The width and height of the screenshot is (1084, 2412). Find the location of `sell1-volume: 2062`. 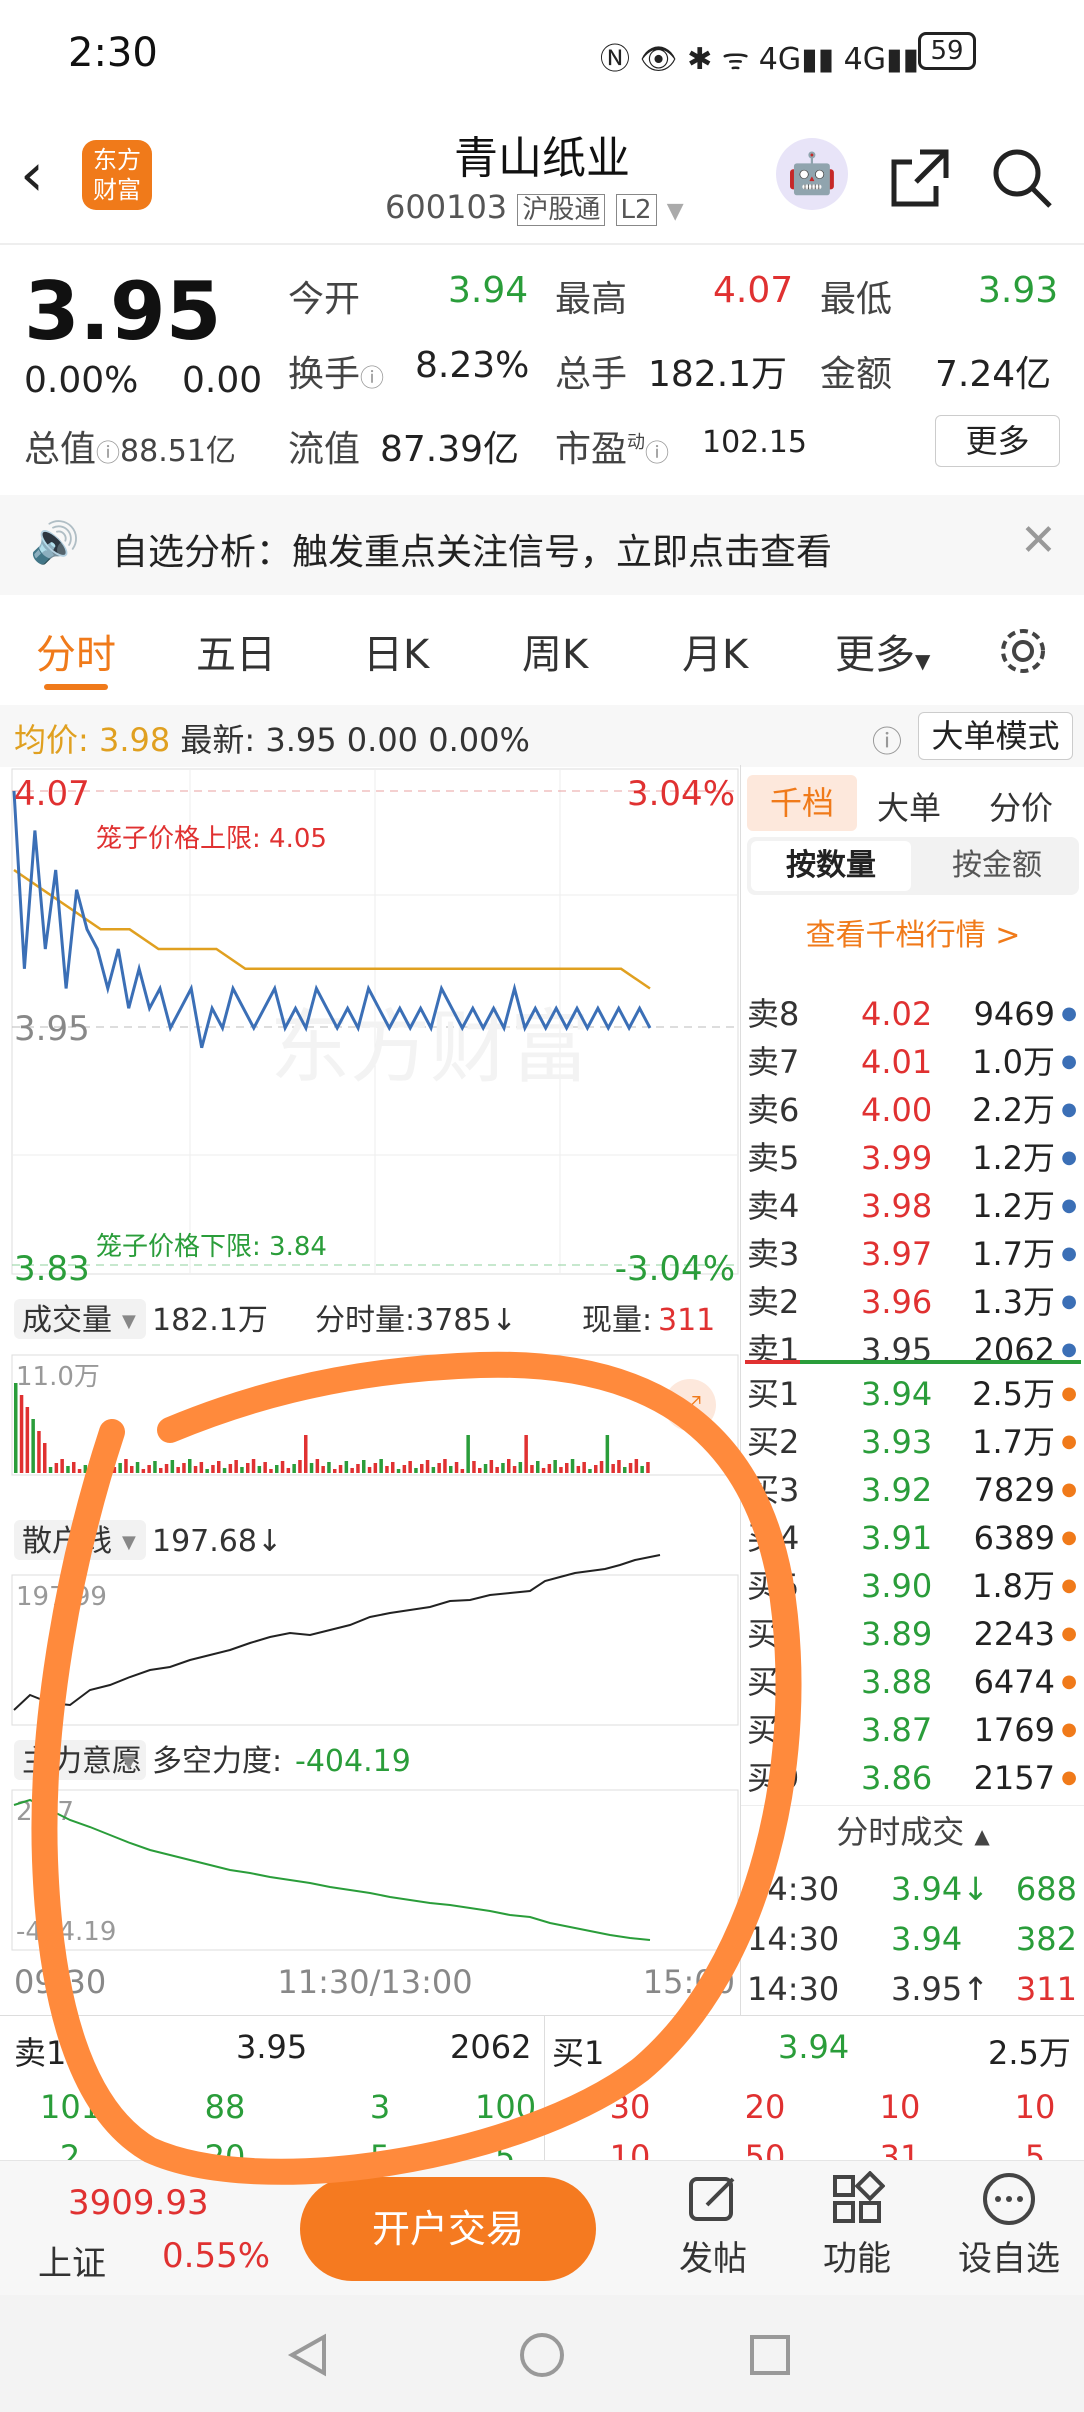

sell1-volume: 2062 is located at coordinates (491, 2047).